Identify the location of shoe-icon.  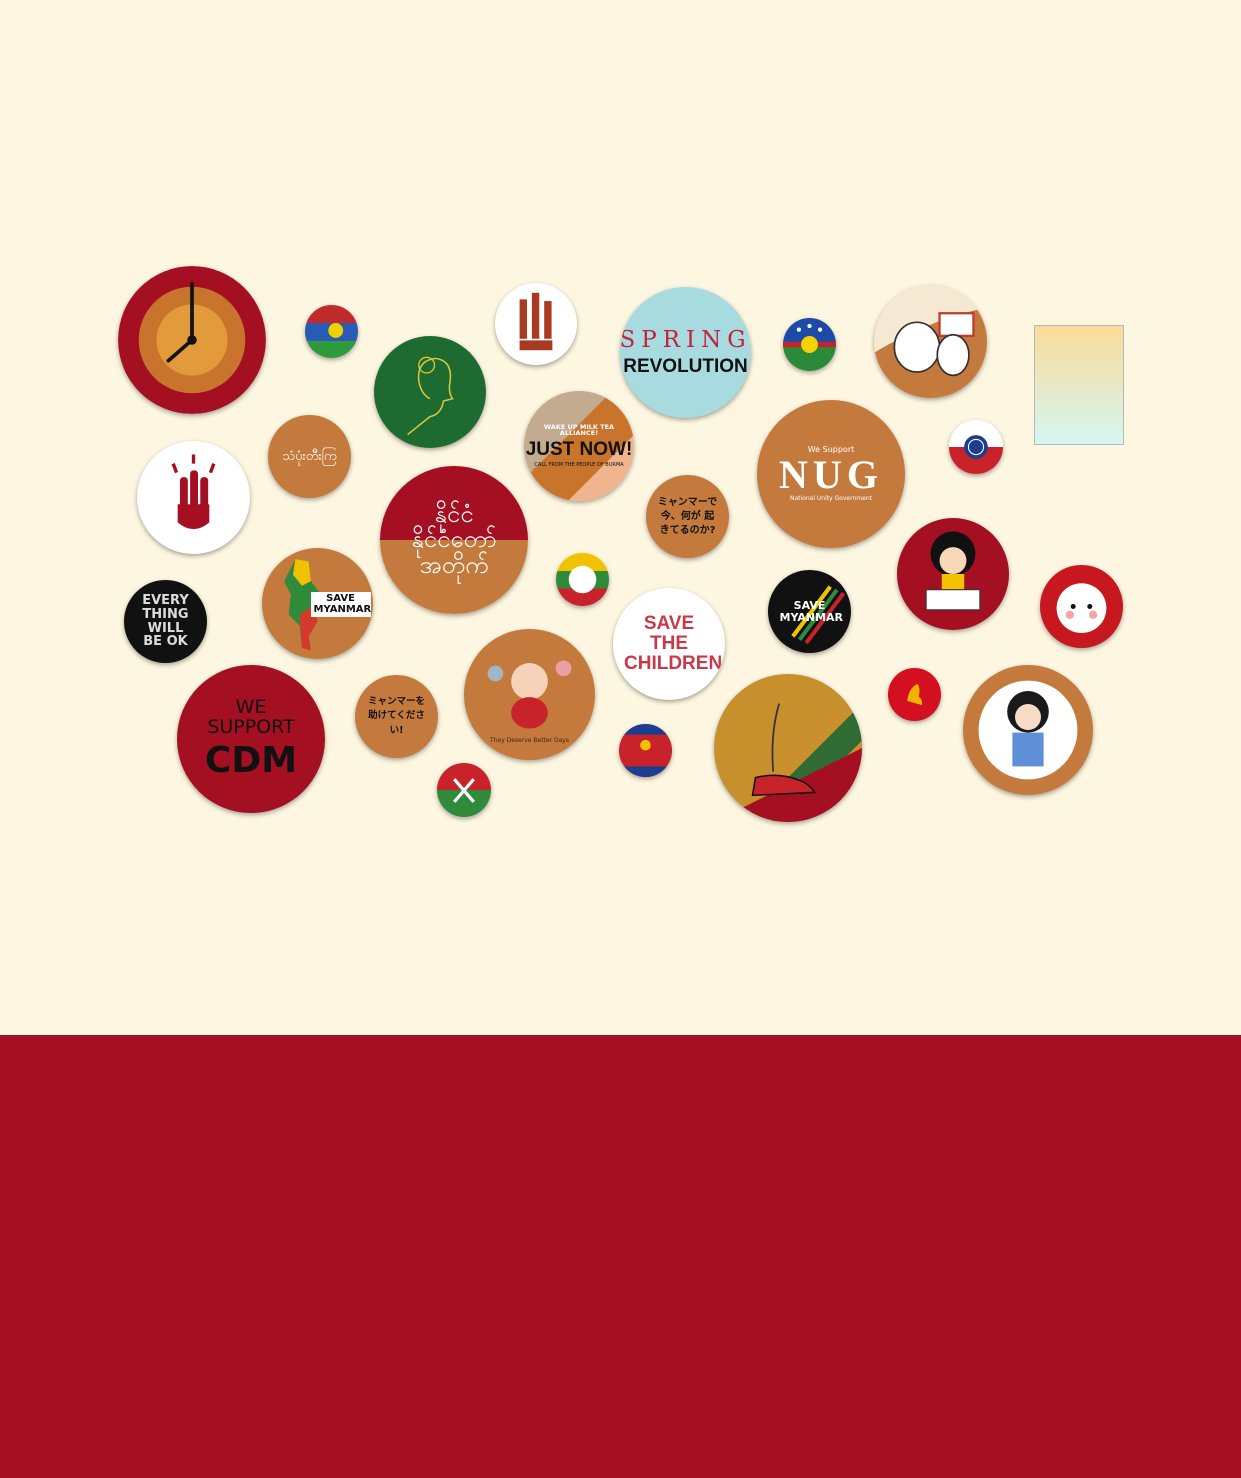
(788, 748).